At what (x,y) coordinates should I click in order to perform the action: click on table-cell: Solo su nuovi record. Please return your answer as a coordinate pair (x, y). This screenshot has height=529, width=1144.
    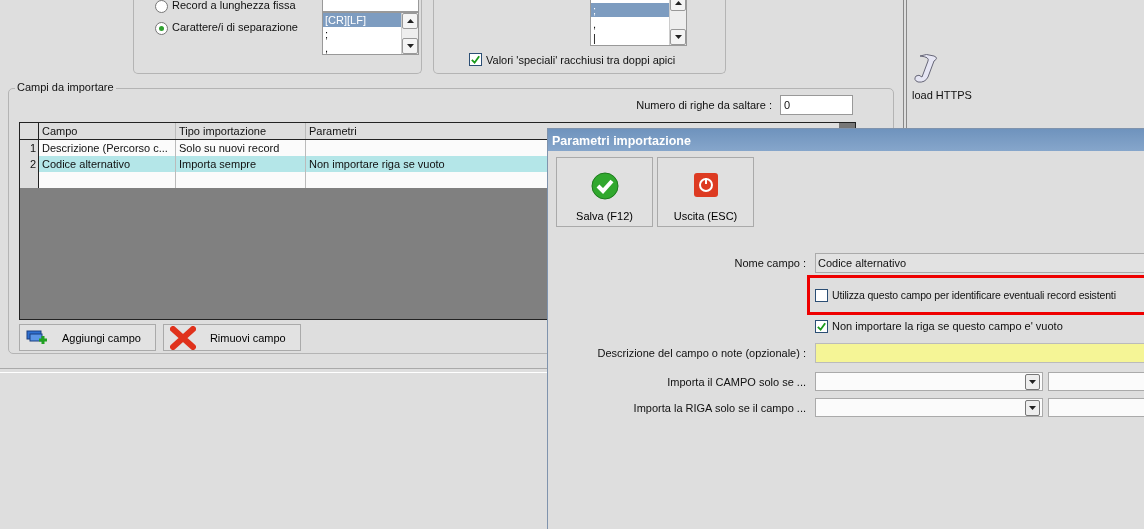
    Looking at the image, I should click on (241, 148).